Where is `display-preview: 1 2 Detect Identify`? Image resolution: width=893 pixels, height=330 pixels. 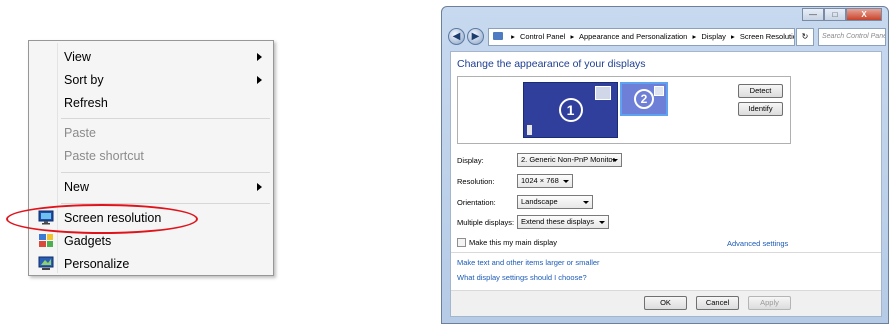 display-preview: 1 2 Detect Identify is located at coordinates (624, 110).